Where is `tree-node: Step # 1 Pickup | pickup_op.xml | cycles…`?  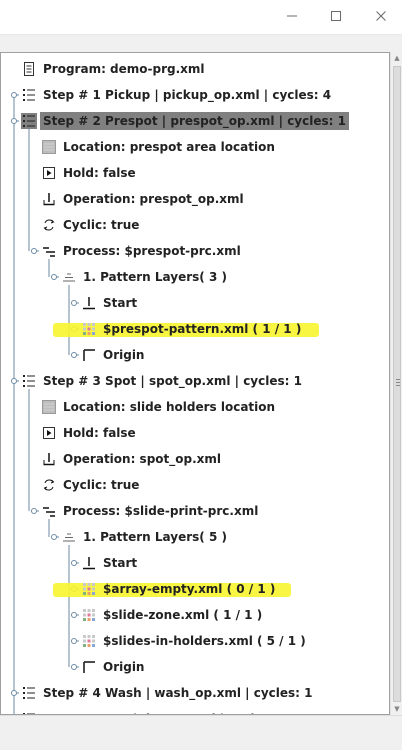 tree-node: Step # 1 Pickup | pickup_op.xml | cycles… is located at coordinates (177, 95).